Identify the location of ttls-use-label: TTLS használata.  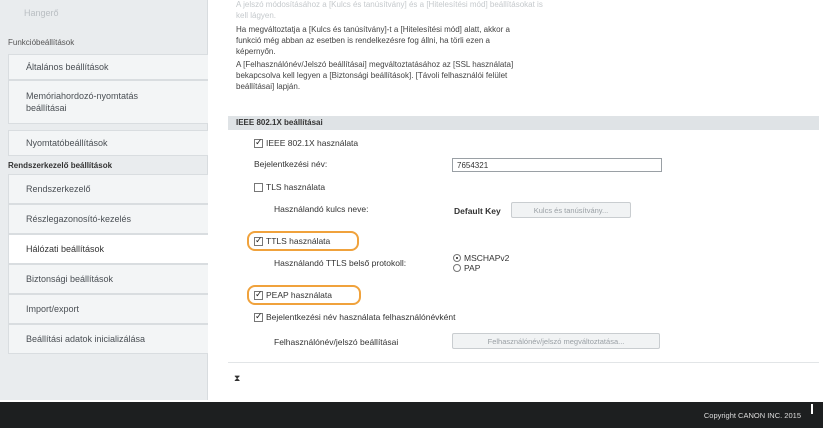
(298, 241).